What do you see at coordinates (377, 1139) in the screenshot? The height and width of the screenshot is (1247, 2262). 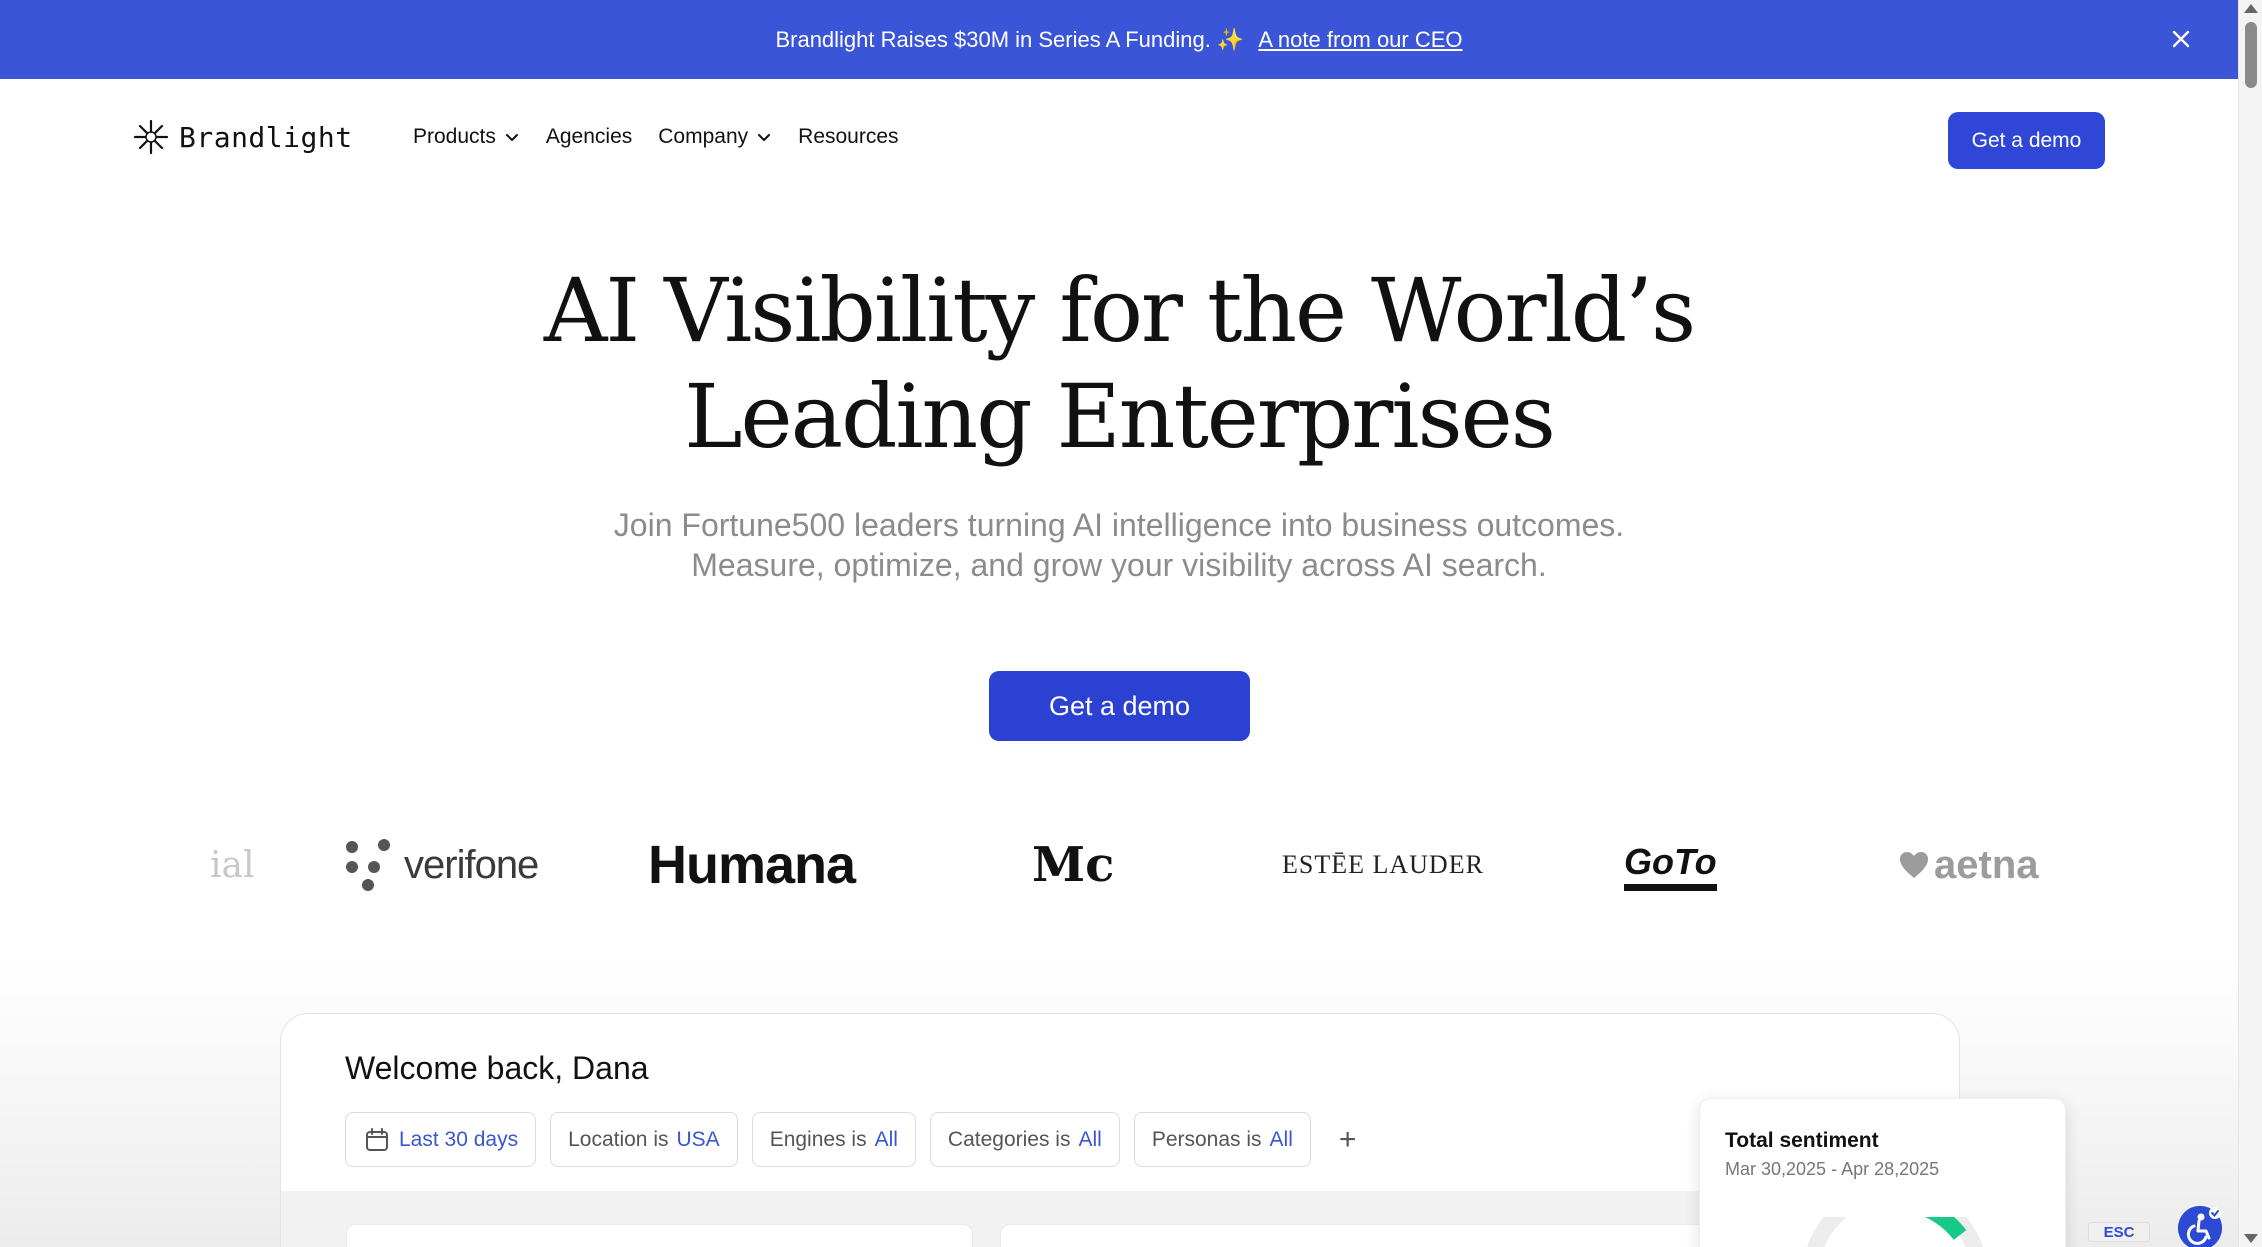 I see `calendar-icon` at bounding box center [377, 1139].